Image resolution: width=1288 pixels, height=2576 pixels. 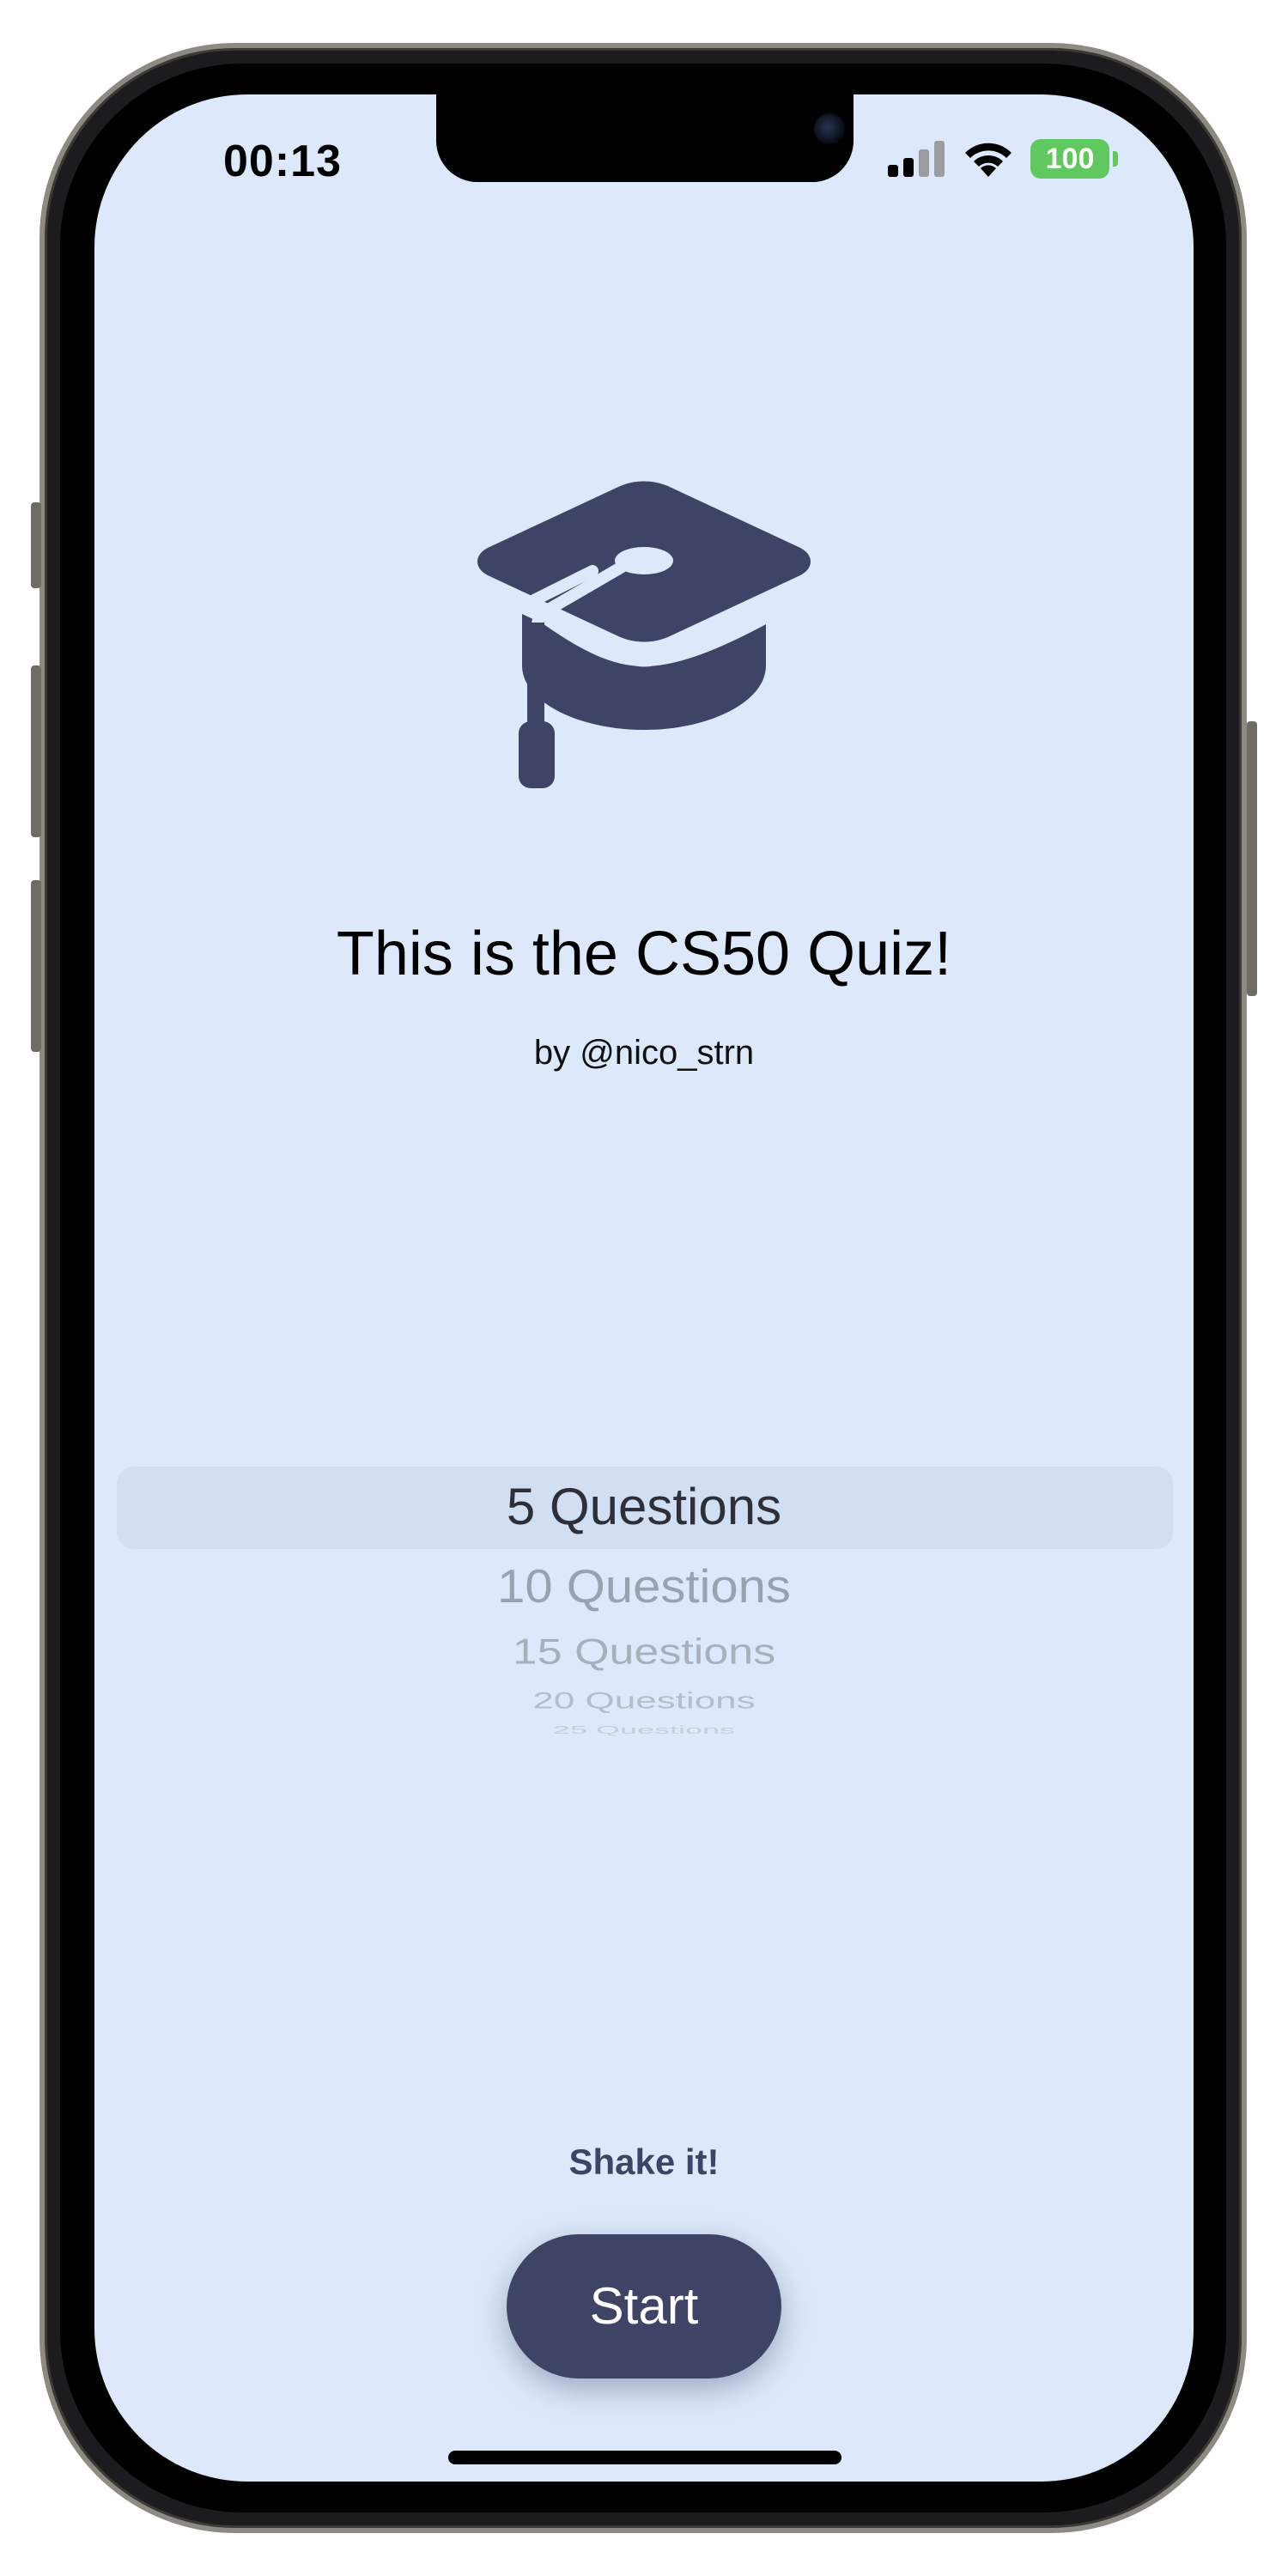 I want to click on picker-option-20-questions: 20 Questions, so click(x=644, y=1701).